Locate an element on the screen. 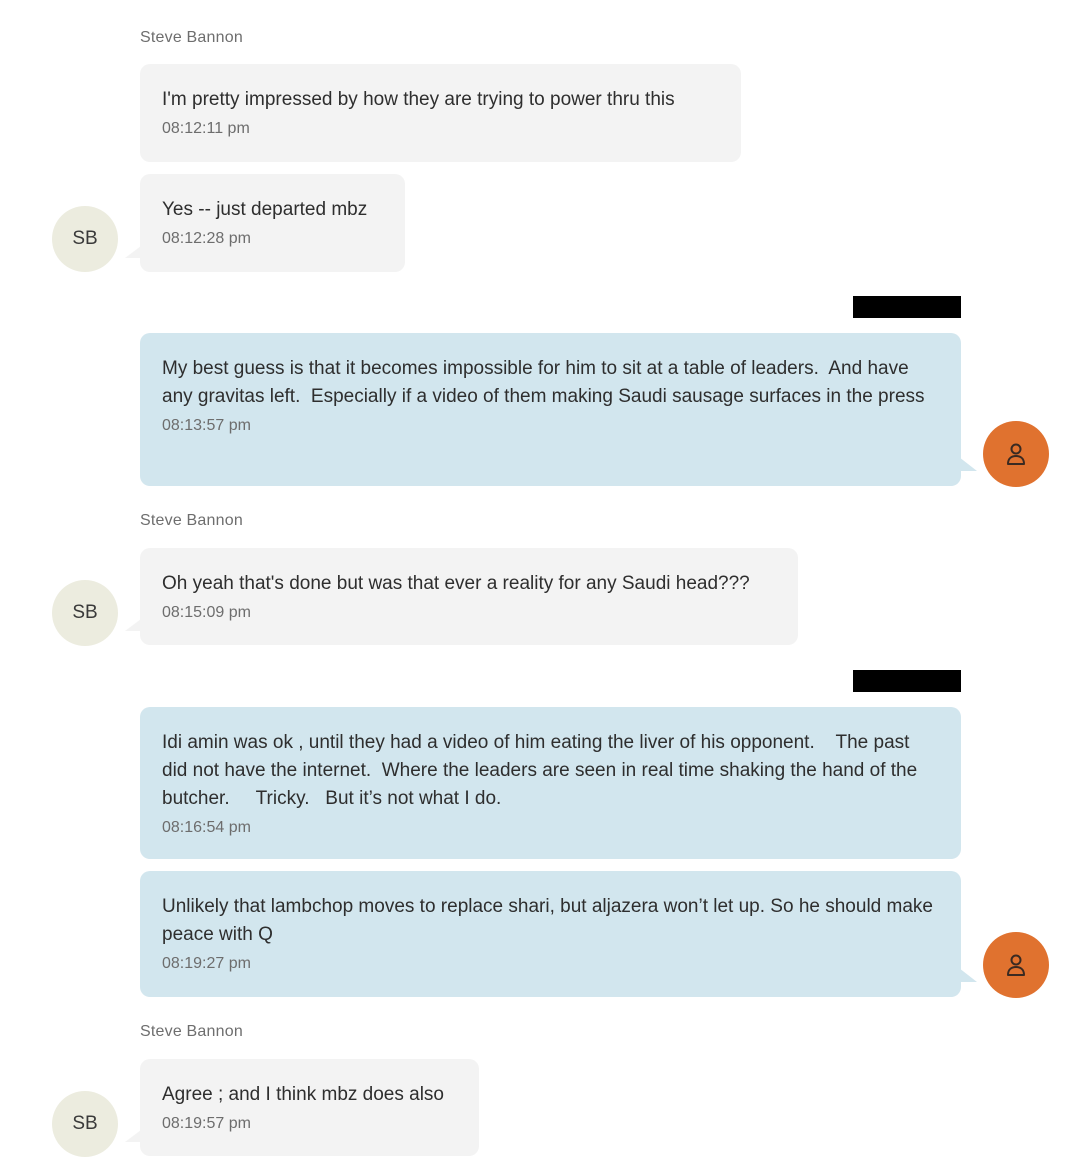 Image resolution: width=1078 pixels, height=1175 pixels. message-text: Yes -- just departed mbz is located at coordinates (265, 209).